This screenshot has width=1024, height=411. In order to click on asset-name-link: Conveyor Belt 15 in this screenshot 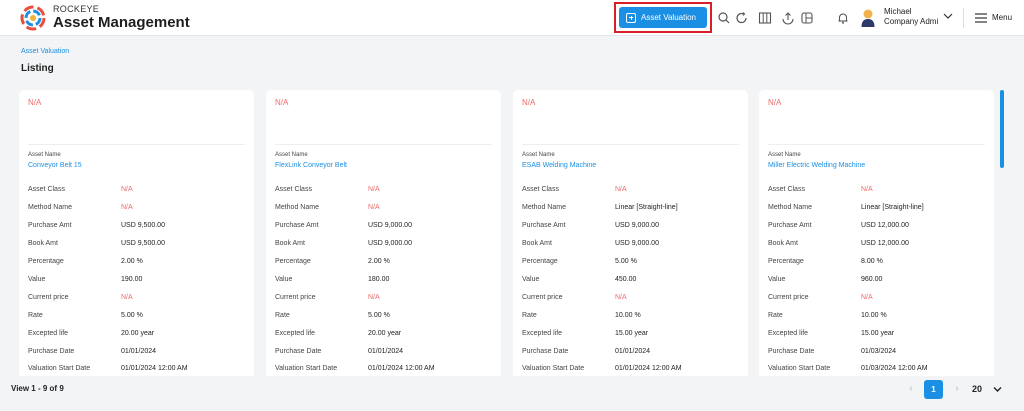, I will do `click(55, 165)`.